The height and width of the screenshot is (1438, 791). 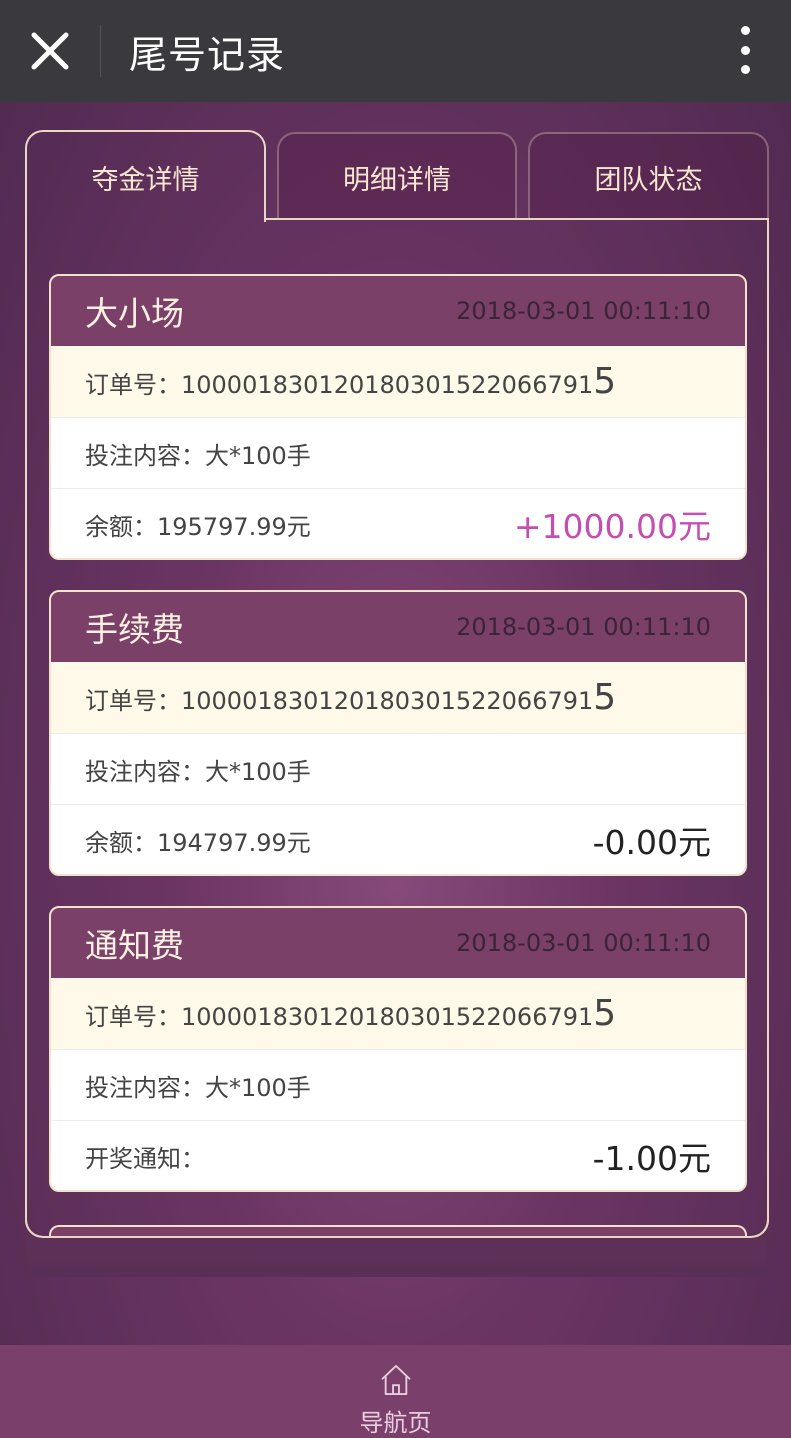 I want to click on balance: 余额：194797.99元, so click(x=198, y=842).